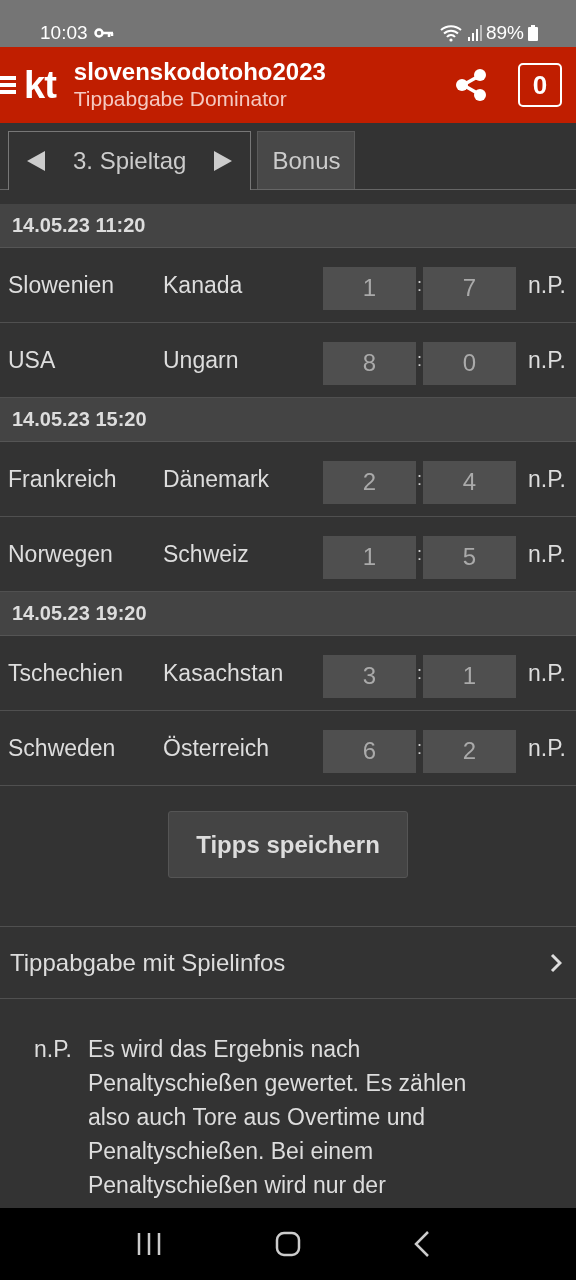 The height and width of the screenshot is (1280, 576). I want to click on previous-arrow-icon, so click(36, 161).